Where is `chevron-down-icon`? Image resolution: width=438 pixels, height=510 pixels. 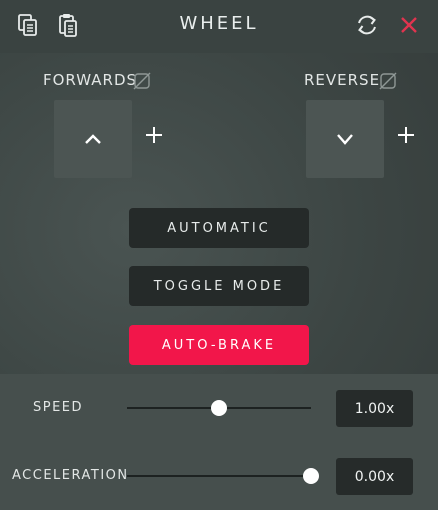
chevron-down-icon is located at coordinates (345, 139).